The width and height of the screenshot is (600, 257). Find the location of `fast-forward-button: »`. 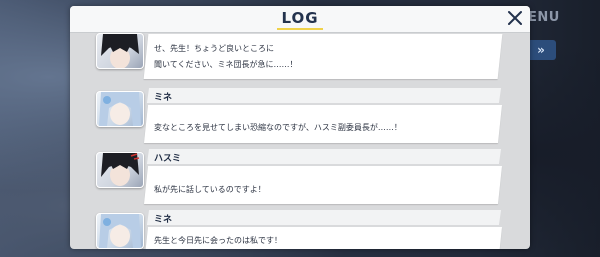

fast-forward-button: » is located at coordinates (541, 50).